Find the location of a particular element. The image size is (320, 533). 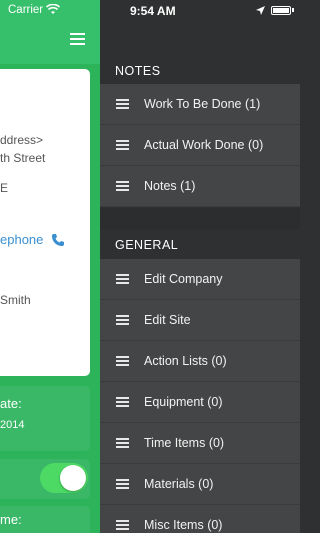

menu-item-edit-site: Edit Site is located at coordinates (200, 320).